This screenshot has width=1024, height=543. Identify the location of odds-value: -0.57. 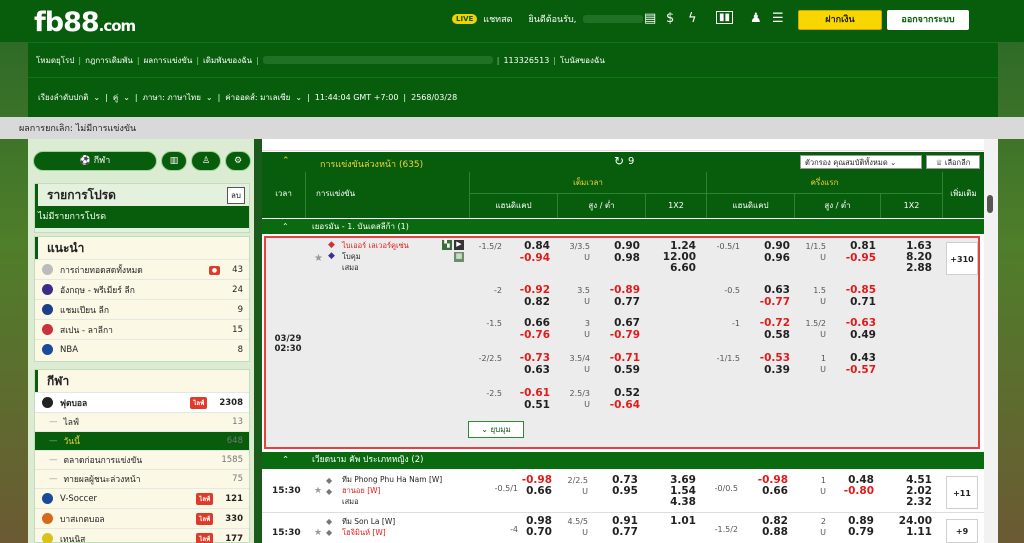
(858, 370).